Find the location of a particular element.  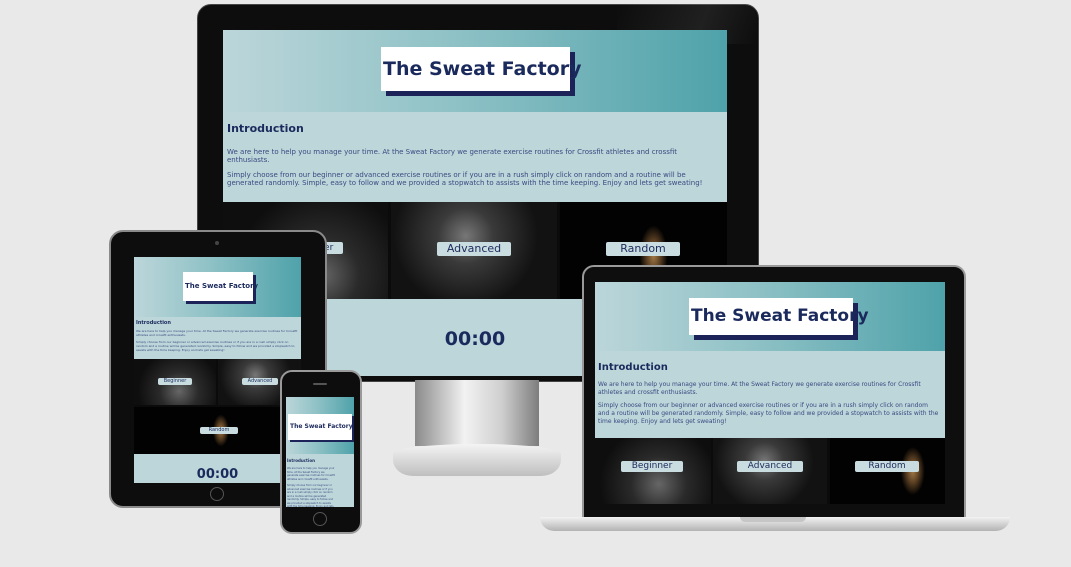

stopwatch-display: 00:00 is located at coordinates (217, 474).